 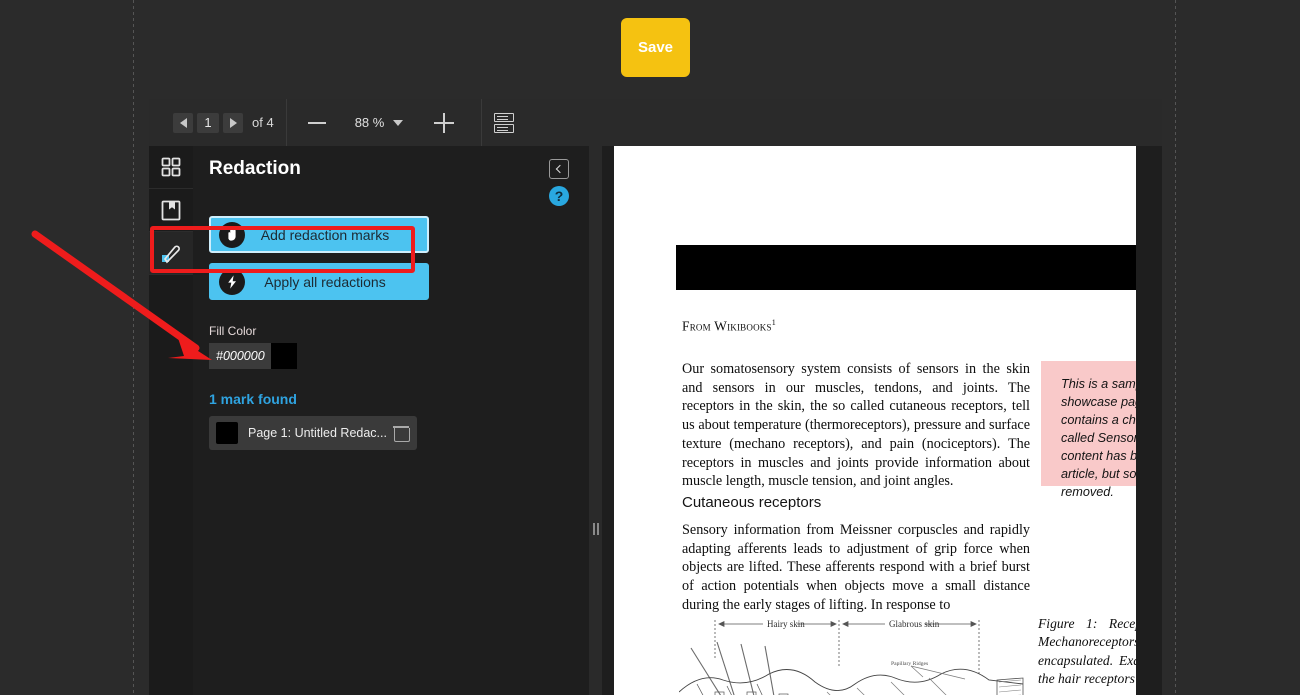 What do you see at coordinates (401, 433) in the screenshot?
I see `trash-icon` at bounding box center [401, 433].